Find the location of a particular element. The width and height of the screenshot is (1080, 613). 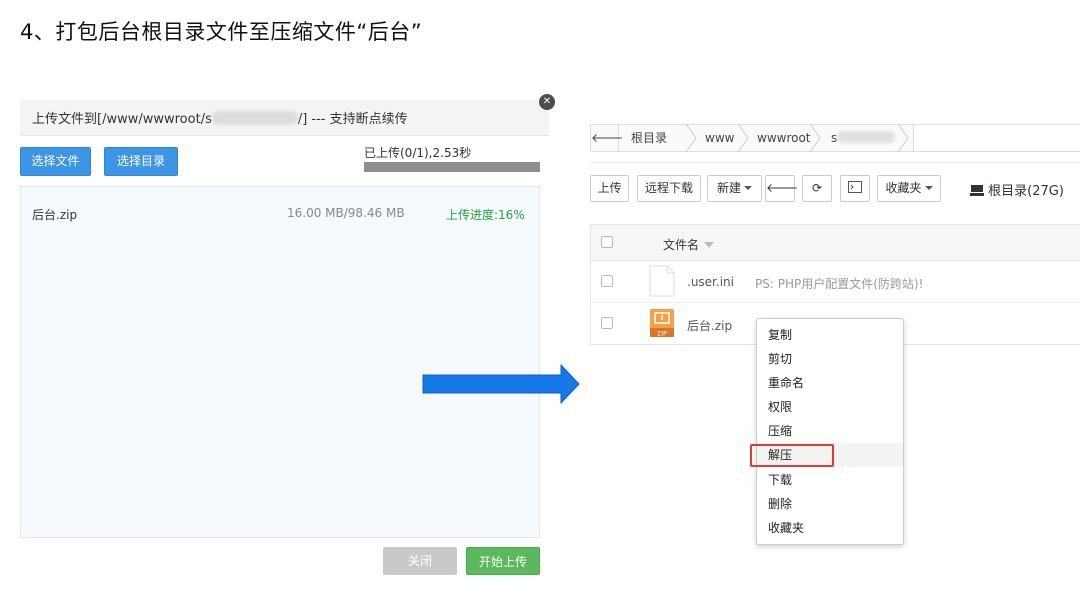

path-breadcrumb: 🡐 根目录 www wwwroot s is located at coordinates (835, 138).